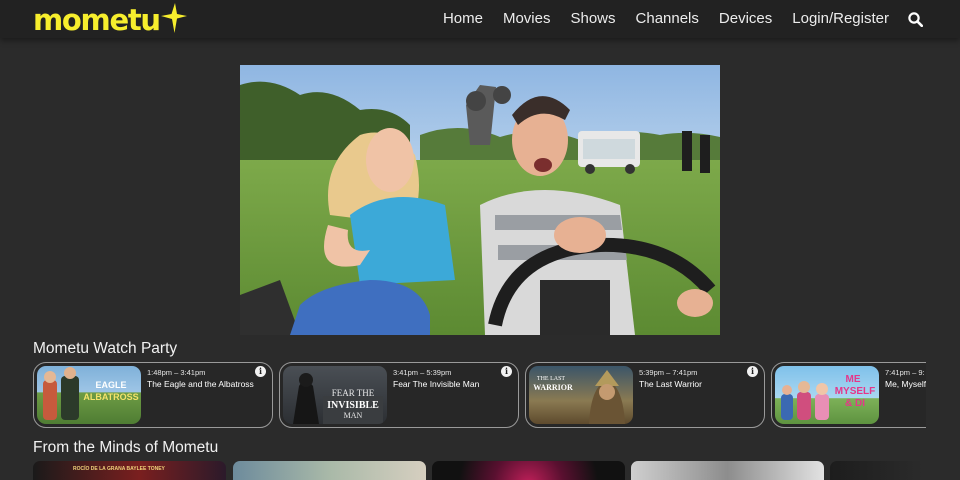  Describe the element at coordinates (463, 19) in the screenshot. I see `nav-home: Home` at that location.